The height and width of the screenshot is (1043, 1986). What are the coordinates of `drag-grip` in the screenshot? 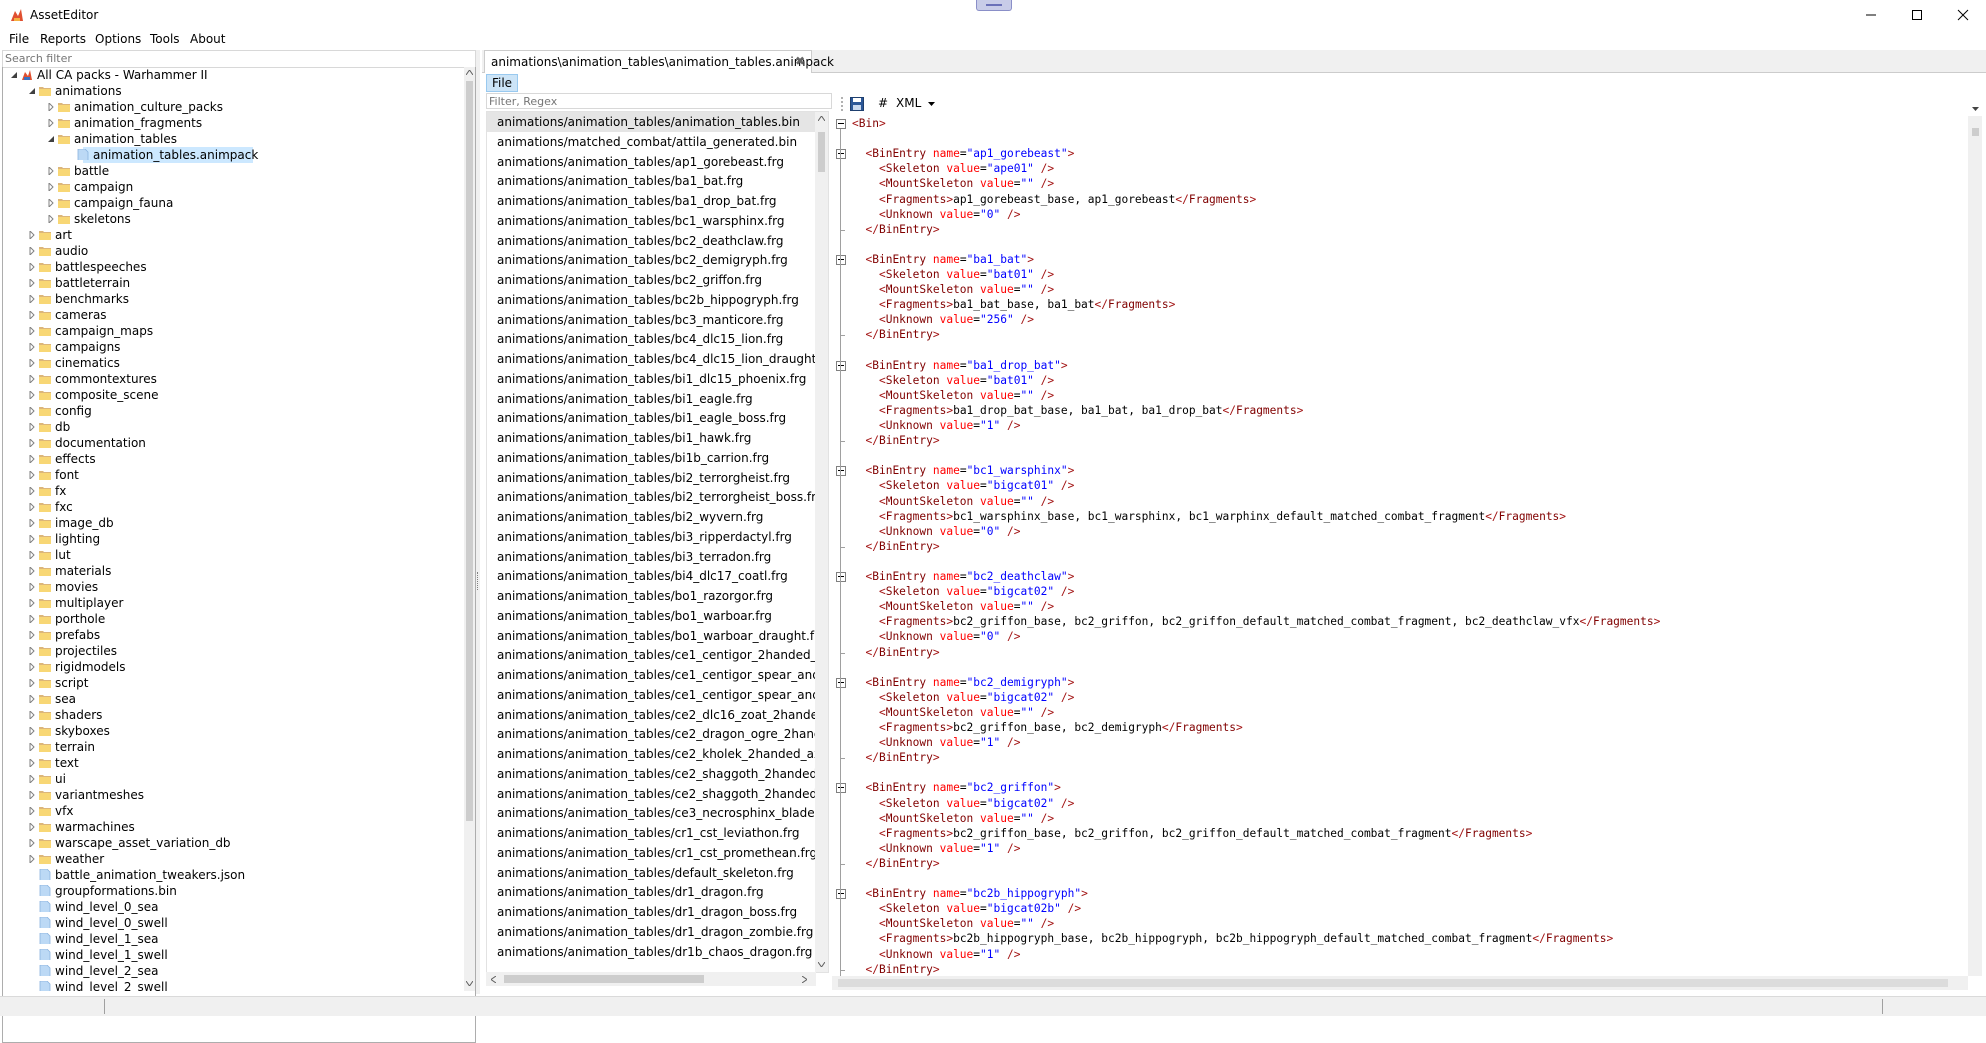 It's located at (994, 5).